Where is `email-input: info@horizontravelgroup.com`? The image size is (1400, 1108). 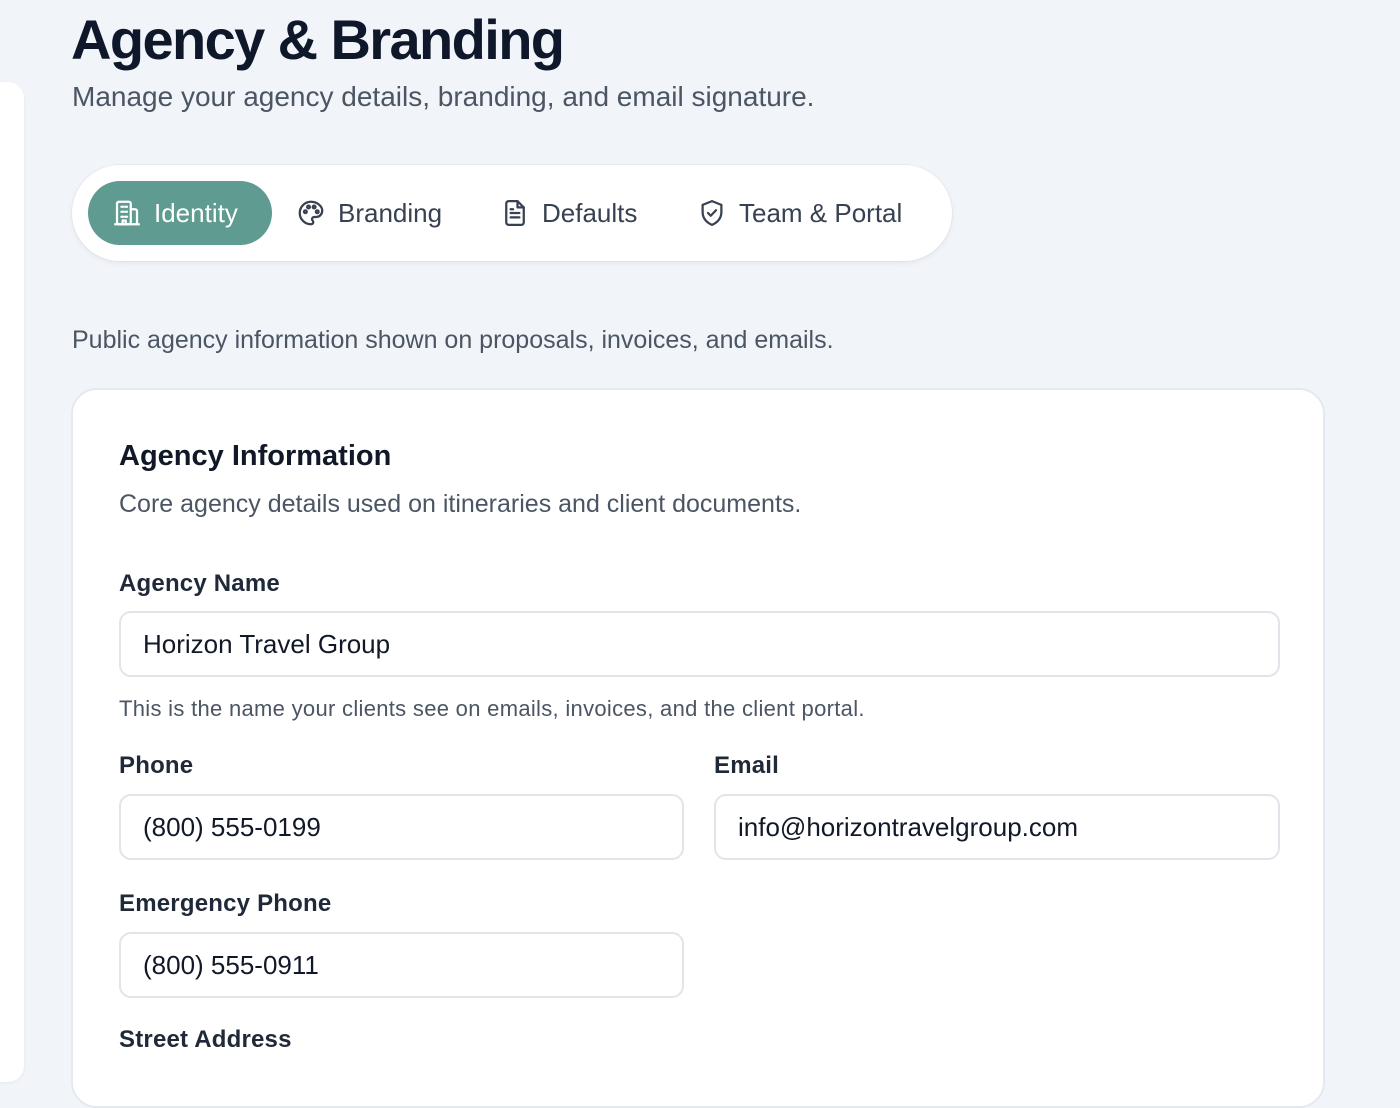 email-input: info@horizontravelgroup.com is located at coordinates (997, 827).